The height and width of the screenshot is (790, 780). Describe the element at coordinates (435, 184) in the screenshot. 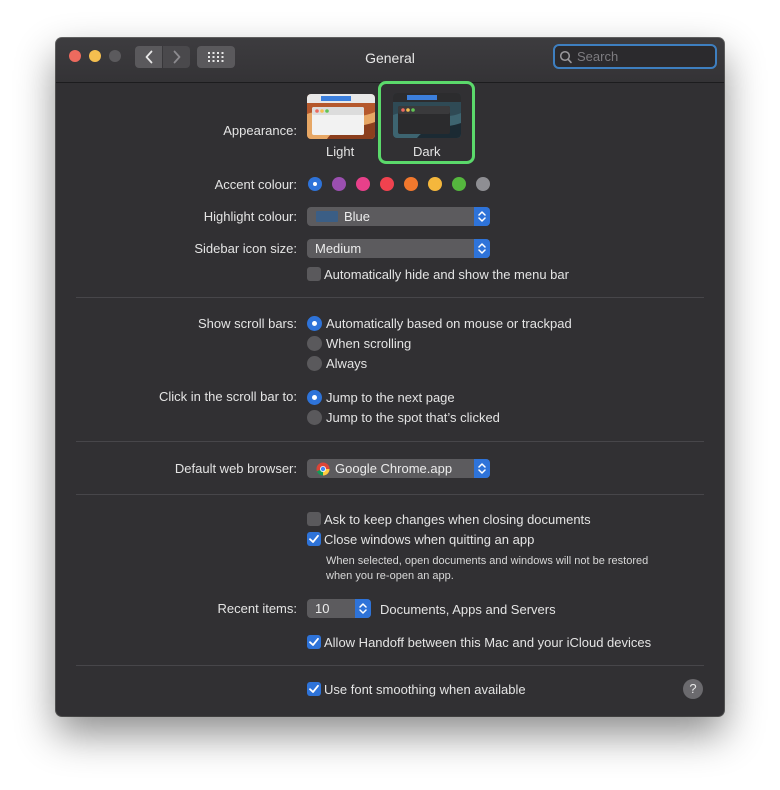

I see `accent-swatch-yellow` at that location.